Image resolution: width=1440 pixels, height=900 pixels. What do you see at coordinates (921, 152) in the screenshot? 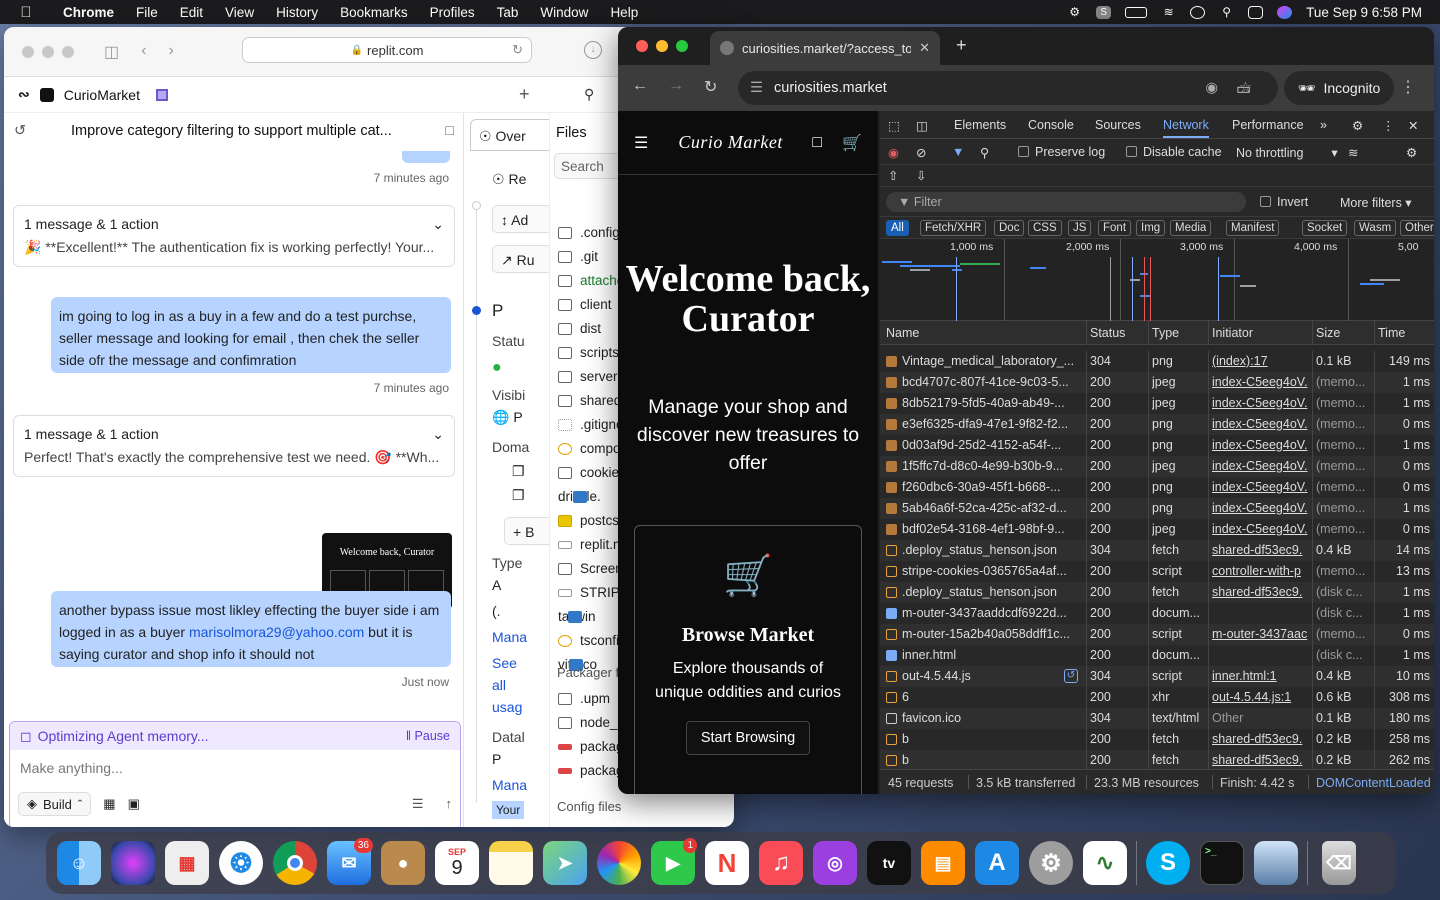
I see `clear-icon: ⊘` at bounding box center [921, 152].